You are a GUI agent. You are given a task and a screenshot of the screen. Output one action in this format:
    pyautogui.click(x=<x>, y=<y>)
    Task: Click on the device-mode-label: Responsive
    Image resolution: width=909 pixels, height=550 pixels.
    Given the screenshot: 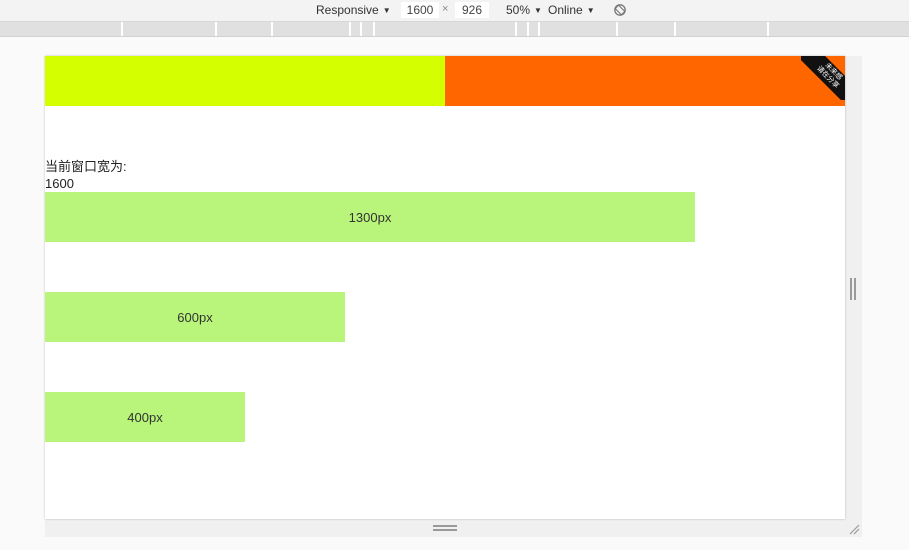 What is the action you would take?
    pyautogui.click(x=347, y=10)
    